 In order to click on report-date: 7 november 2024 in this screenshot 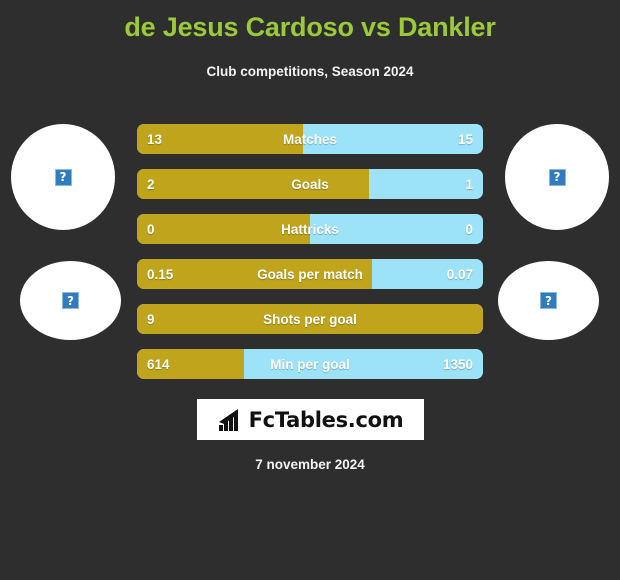, I will do `click(310, 464)`.